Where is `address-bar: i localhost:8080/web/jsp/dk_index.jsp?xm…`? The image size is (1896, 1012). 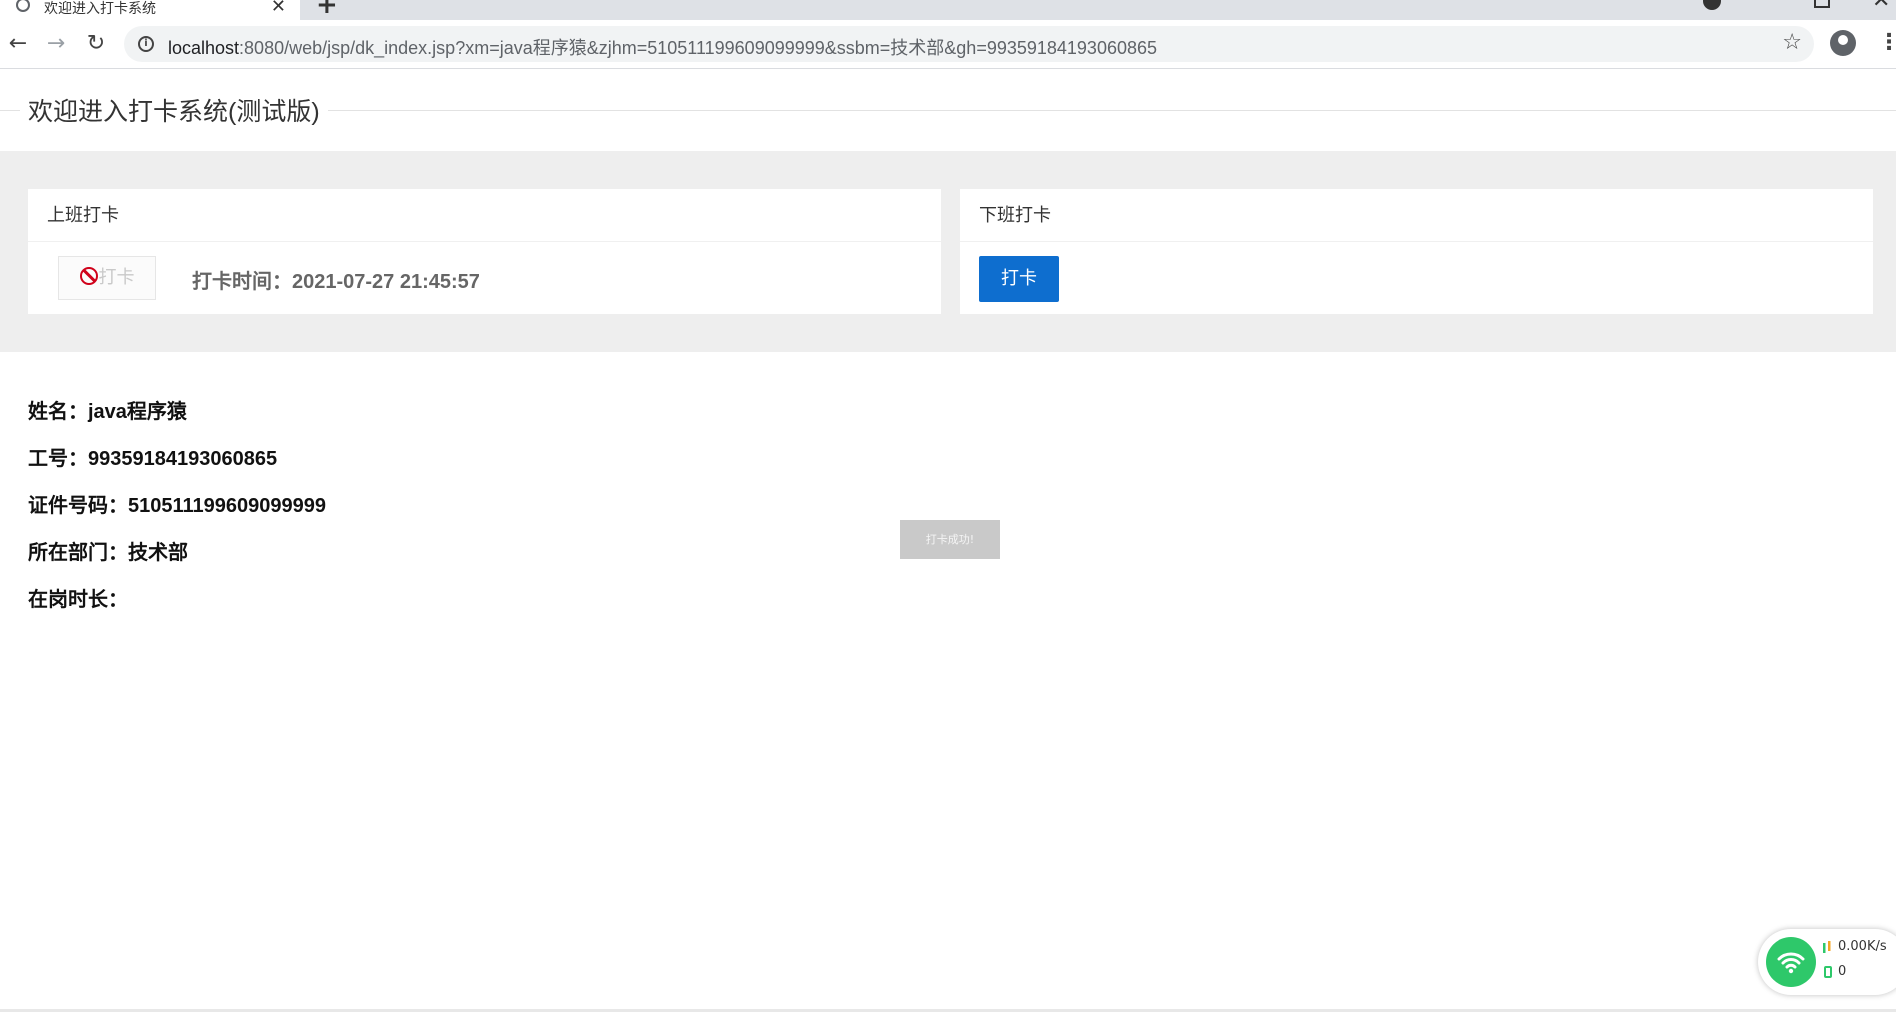
address-bar: i localhost:8080/web/jsp/dk_index.jsp?xm… is located at coordinates (969, 44).